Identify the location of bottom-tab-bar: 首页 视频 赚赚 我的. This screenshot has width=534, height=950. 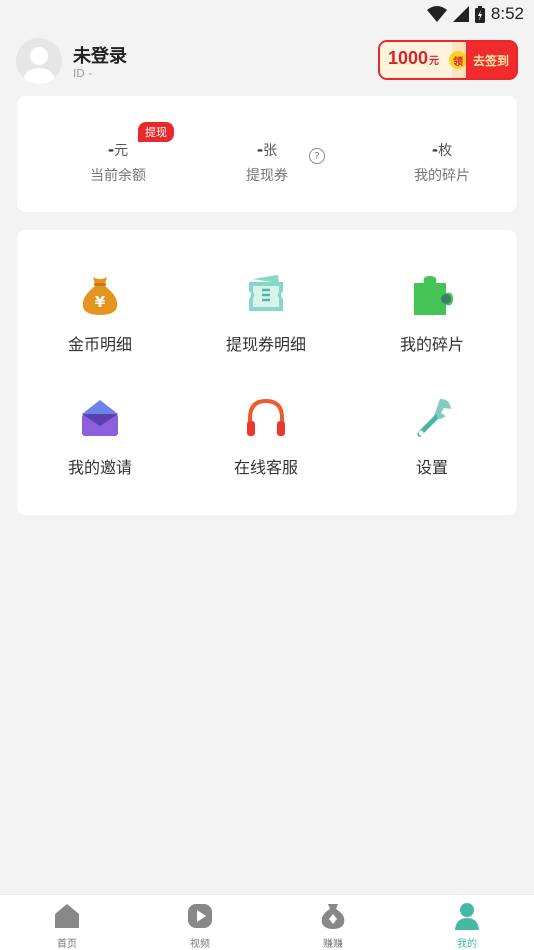
(267, 922).